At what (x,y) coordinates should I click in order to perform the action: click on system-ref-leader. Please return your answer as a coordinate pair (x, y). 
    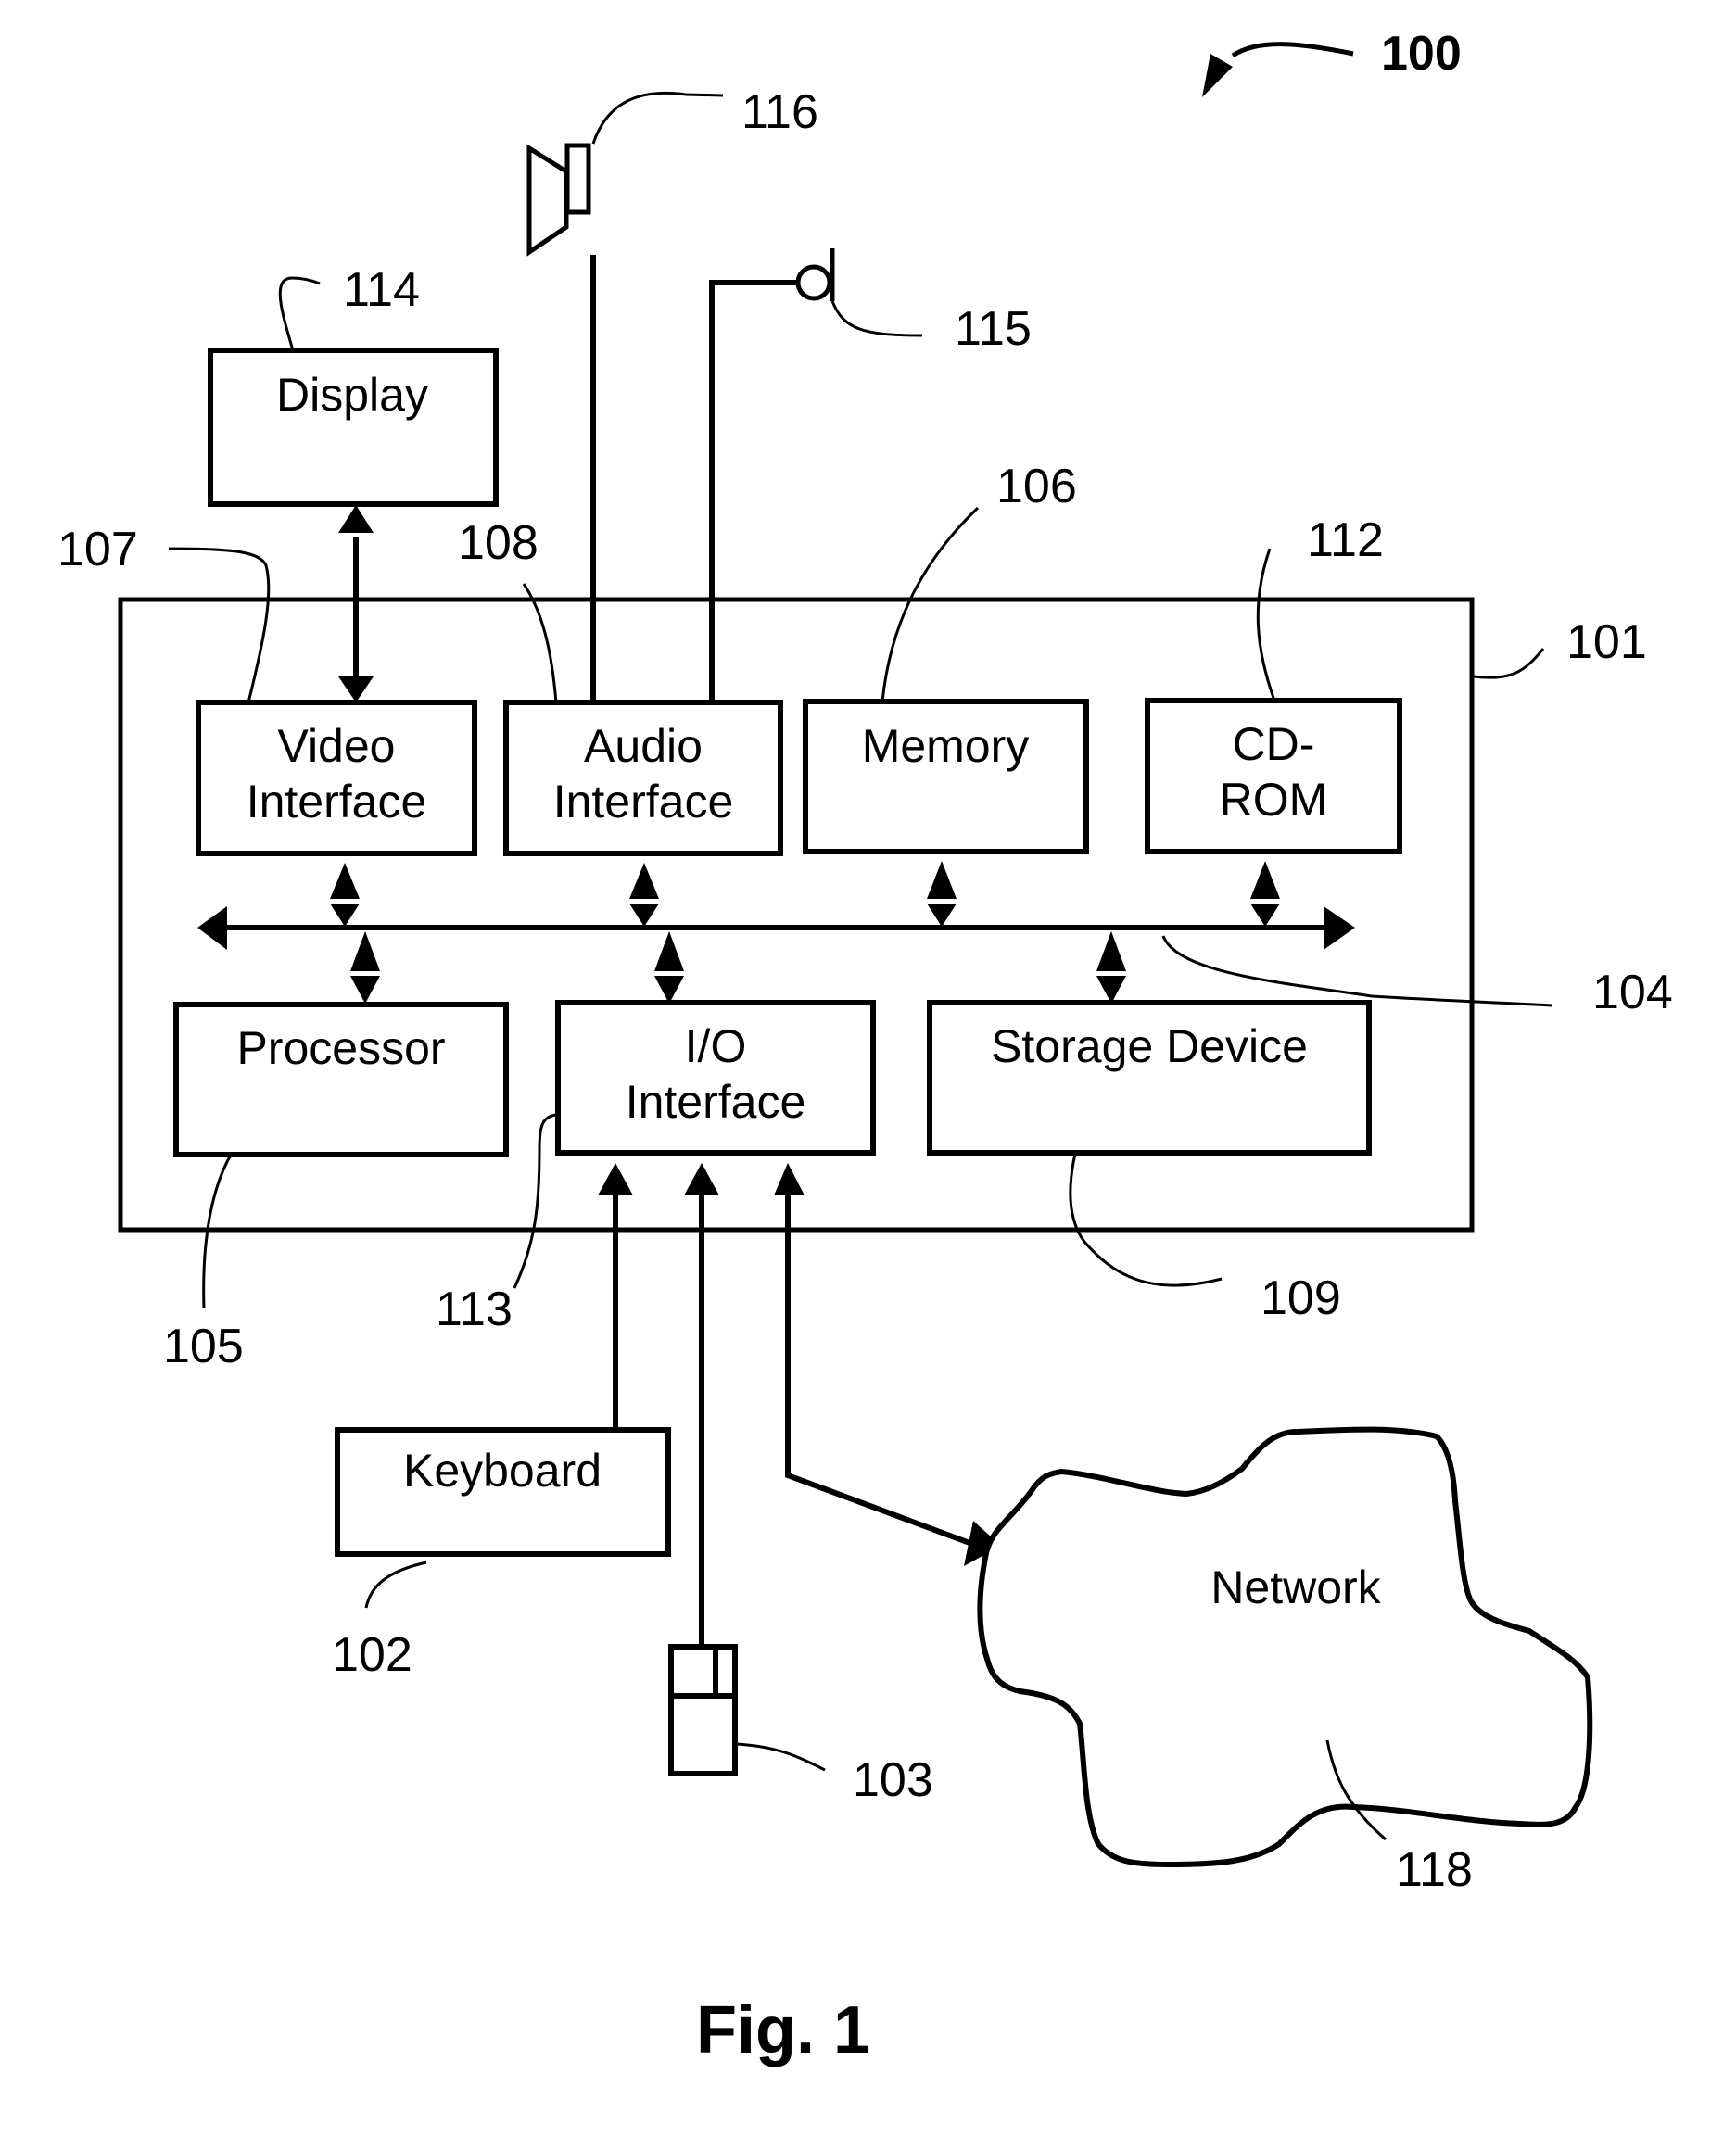
    Looking at the image, I should click on (1292, 50).